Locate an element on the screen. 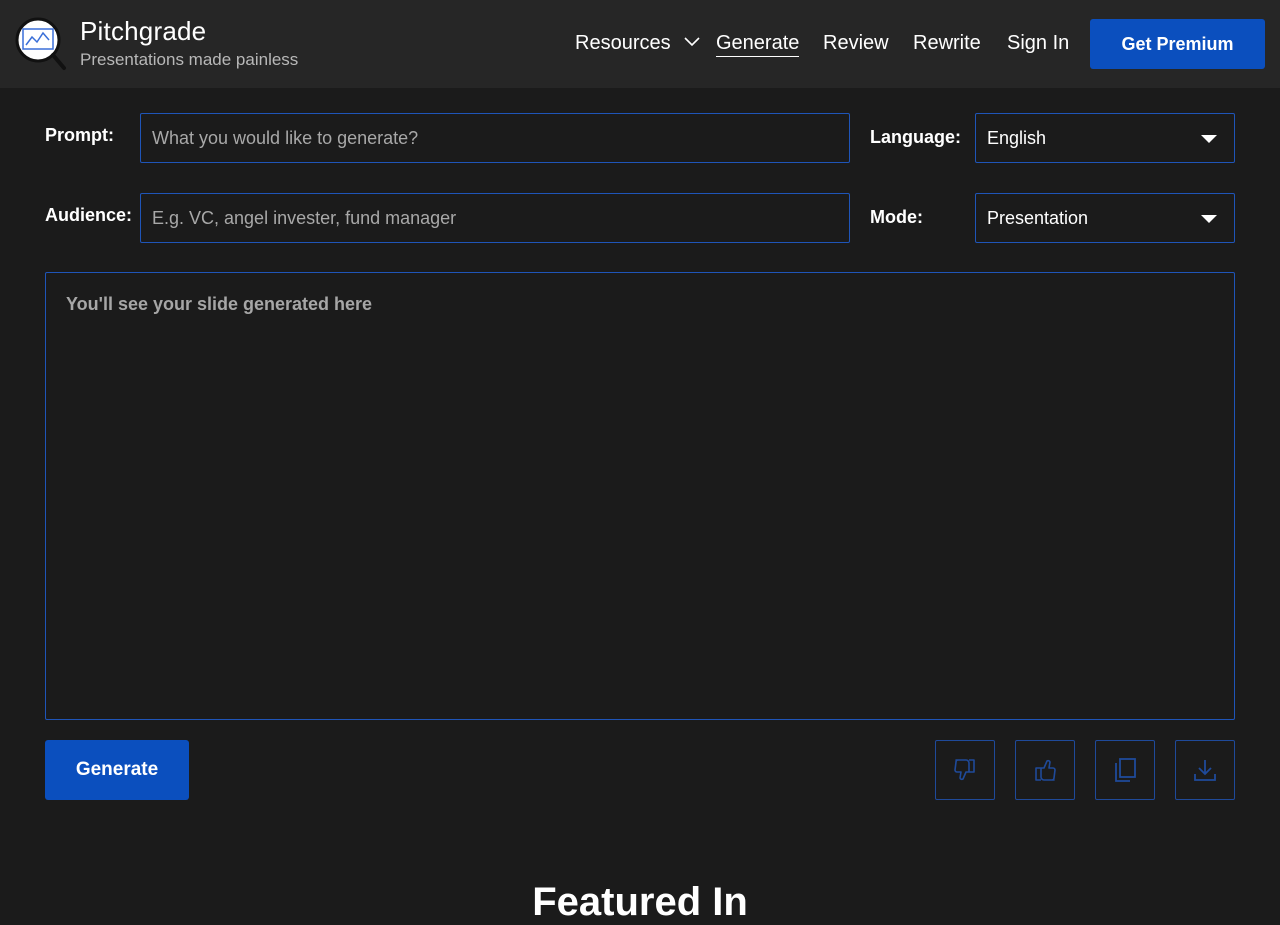 The width and height of the screenshot is (1280, 925). mode-value: Presentation is located at coordinates (1038, 217).